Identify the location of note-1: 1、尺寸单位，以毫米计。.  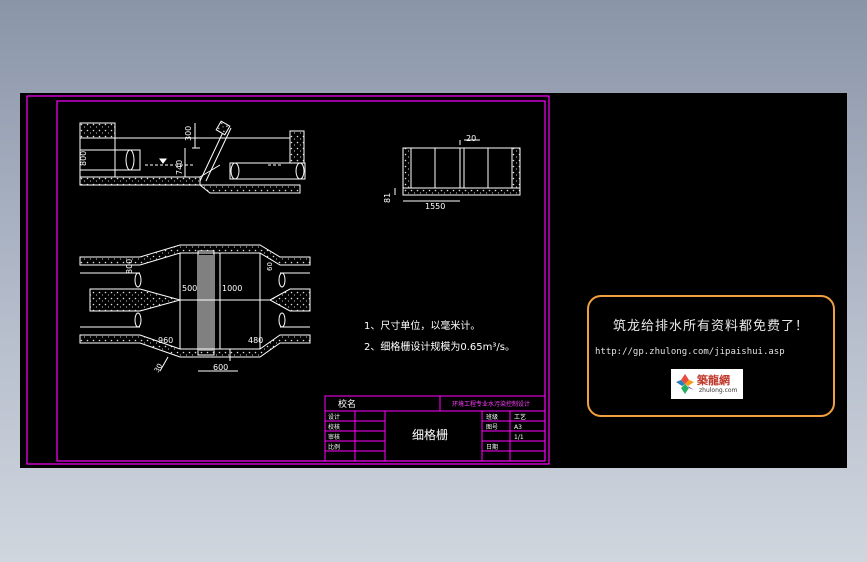
(422, 325).